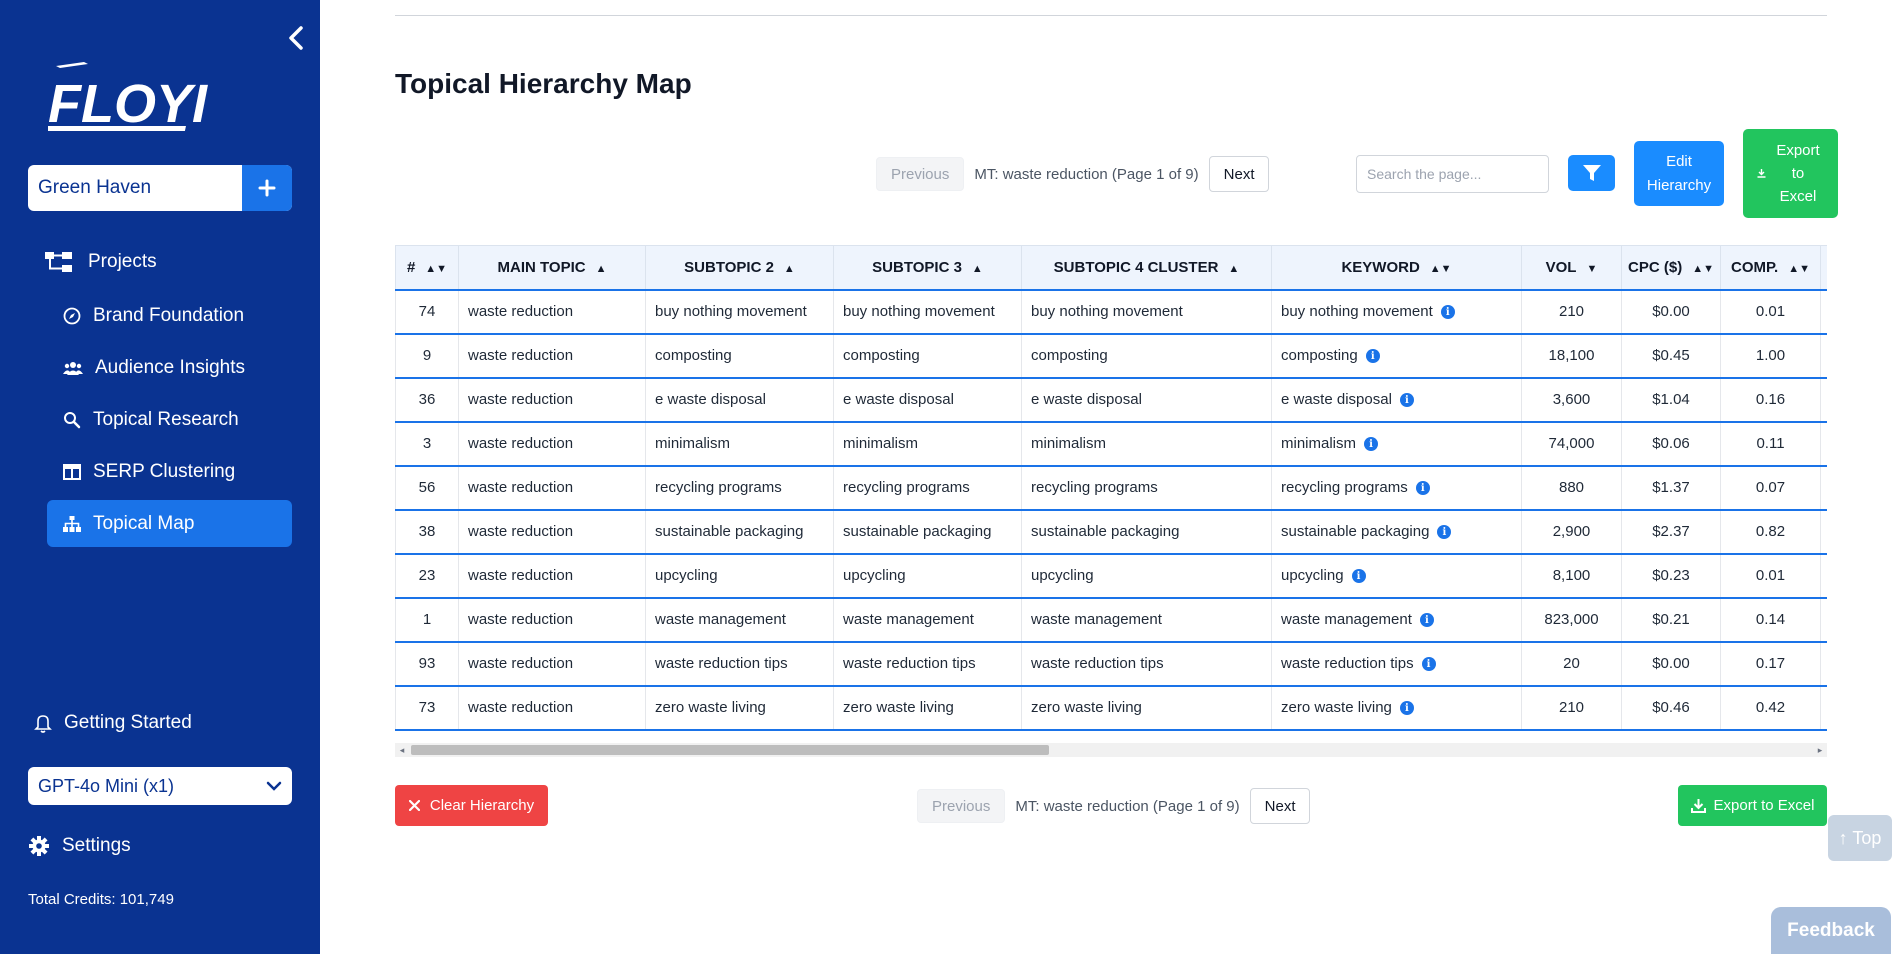 Image resolution: width=1904 pixels, height=954 pixels. I want to click on feedback-button: Feedback, so click(1831, 930).